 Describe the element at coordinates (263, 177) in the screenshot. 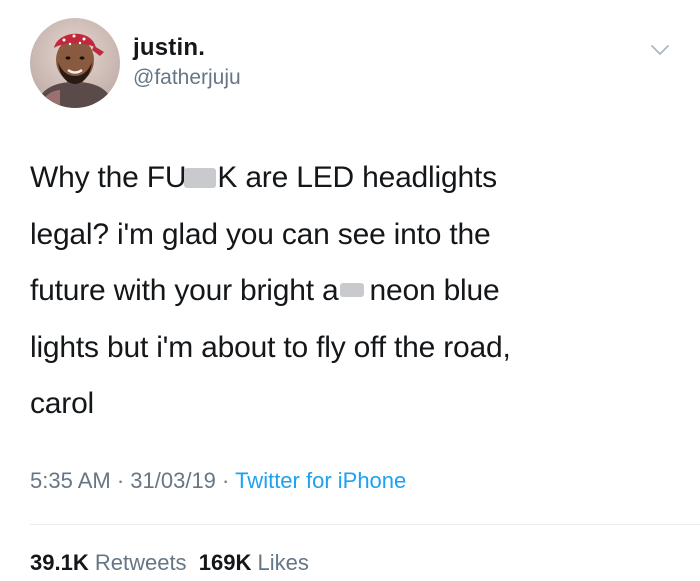

I see `tweet-line: Why the FU K are LED headlights` at that location.